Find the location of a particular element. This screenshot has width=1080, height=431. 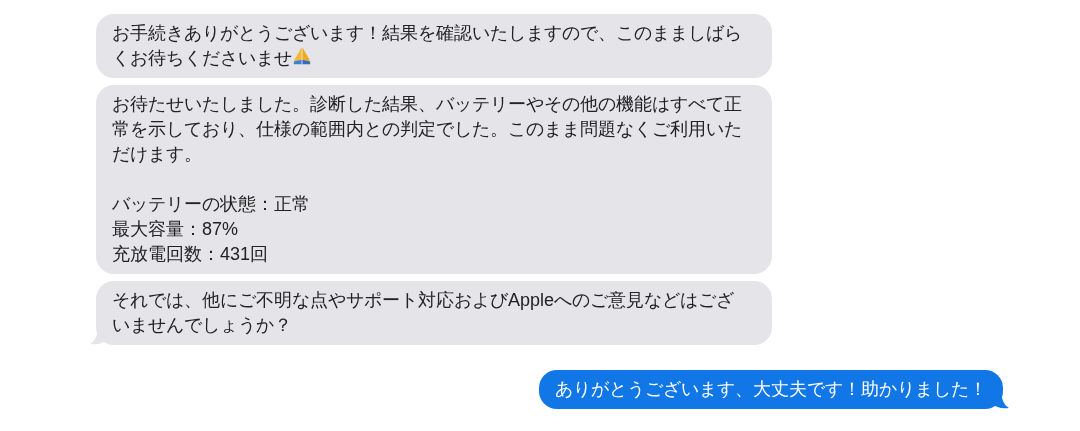

message-text: ありがとうございます、大丈夫です！助かりました！ is located at coordinates (771, 389).